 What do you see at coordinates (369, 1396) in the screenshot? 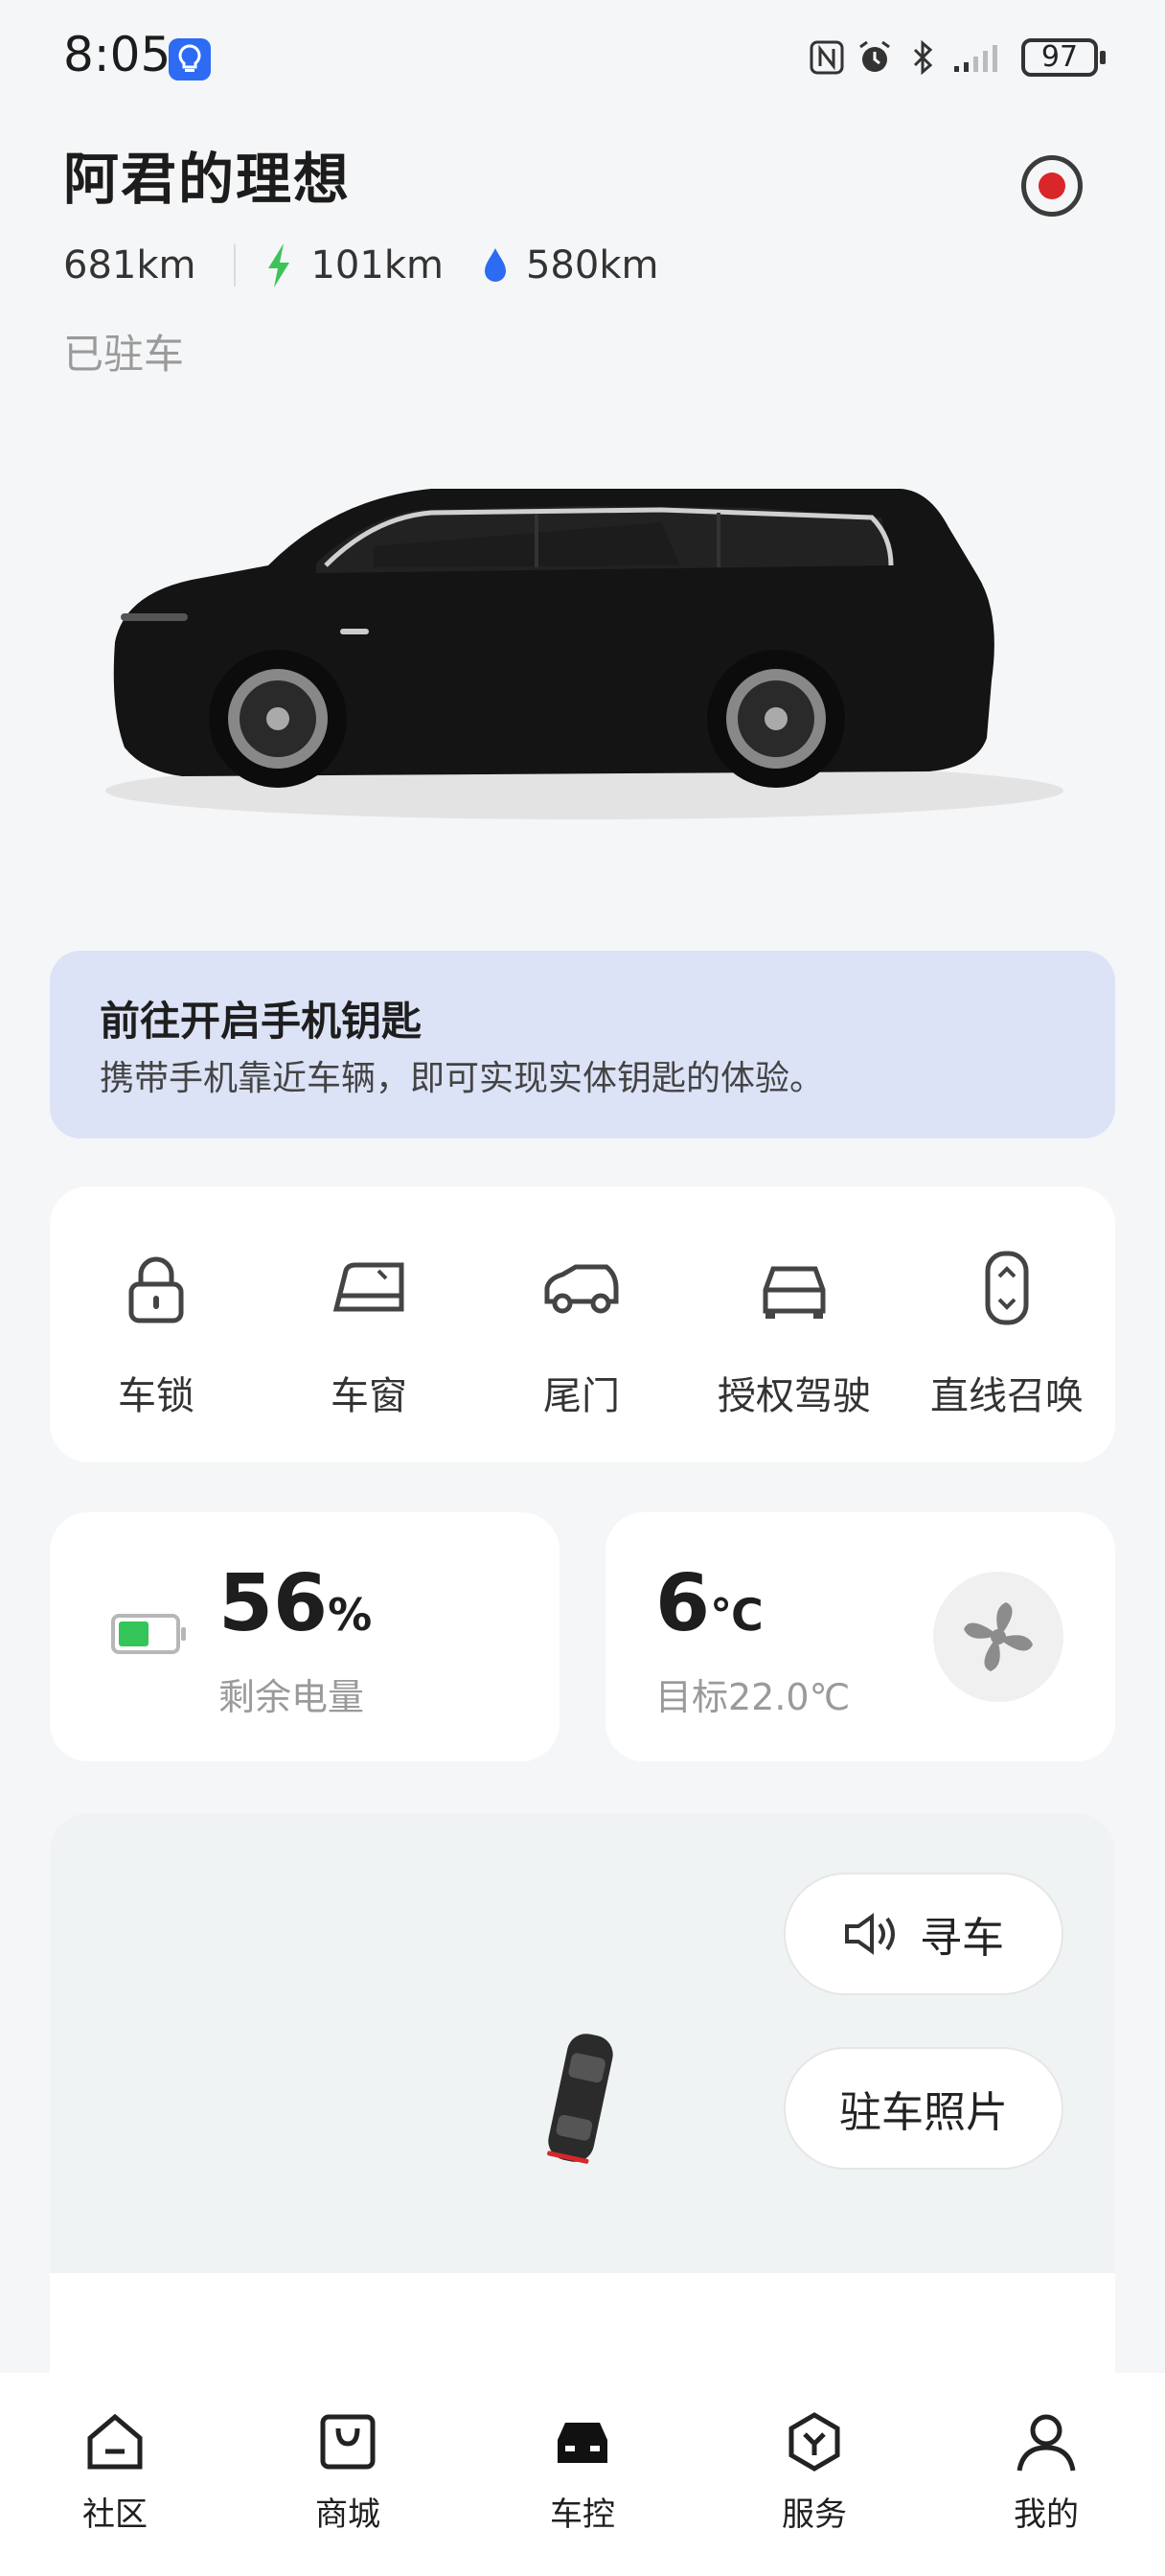
I see `quick-action-label: 车窗` at bounding box center [369, 1396].